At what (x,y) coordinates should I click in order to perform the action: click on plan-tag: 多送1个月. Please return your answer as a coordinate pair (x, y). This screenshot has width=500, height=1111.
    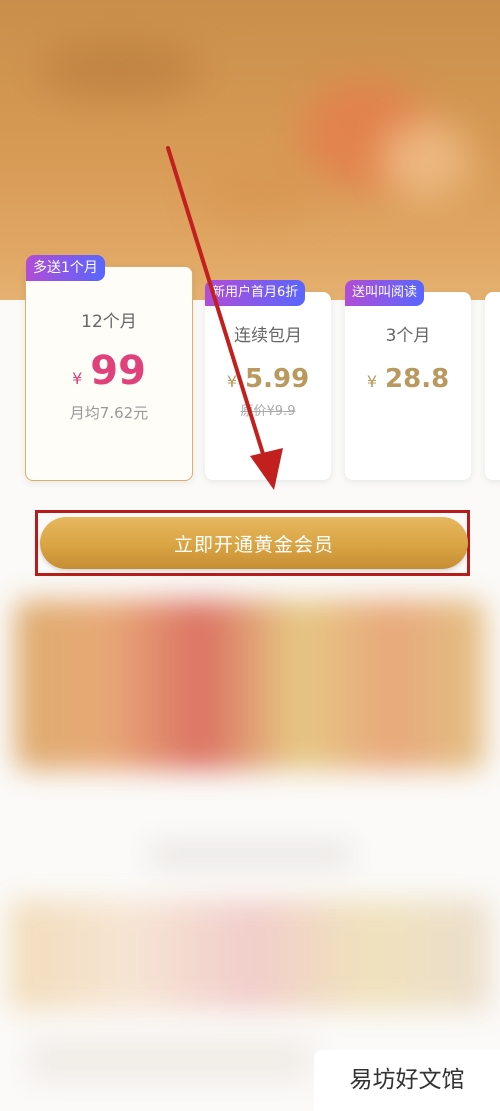
    Looking at the image, I should click on (65, 268).